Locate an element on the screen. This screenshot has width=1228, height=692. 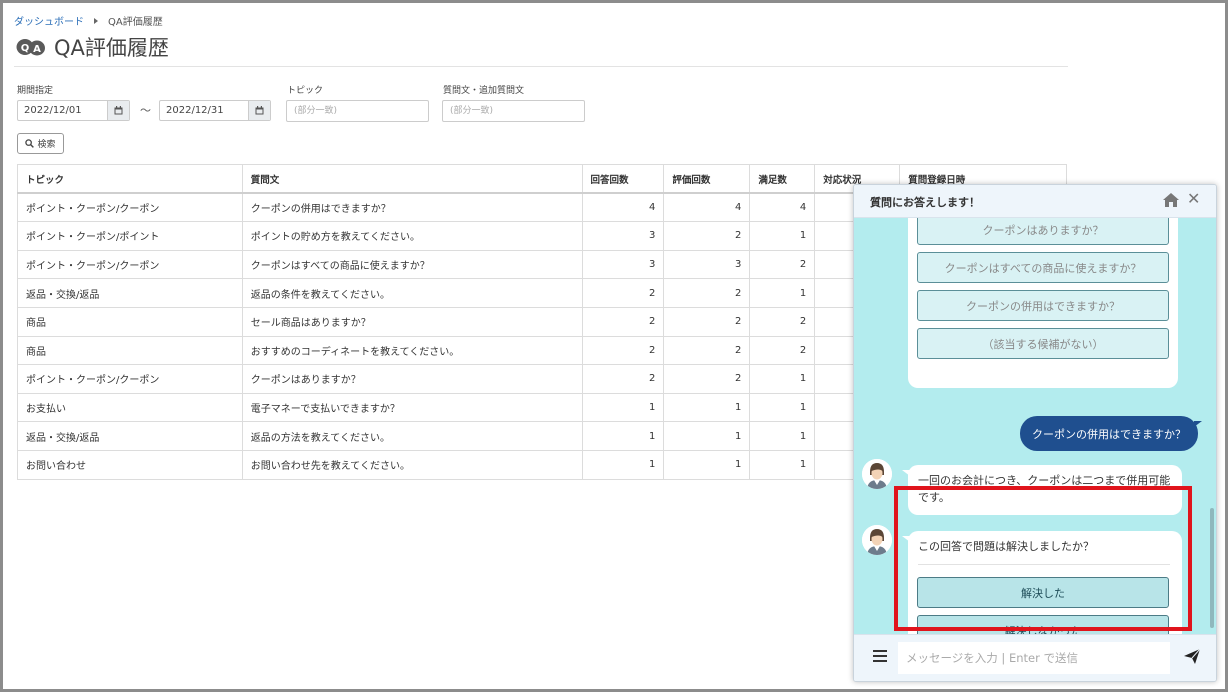
close-icon: ✕ is located at coordinates (1193, 199).